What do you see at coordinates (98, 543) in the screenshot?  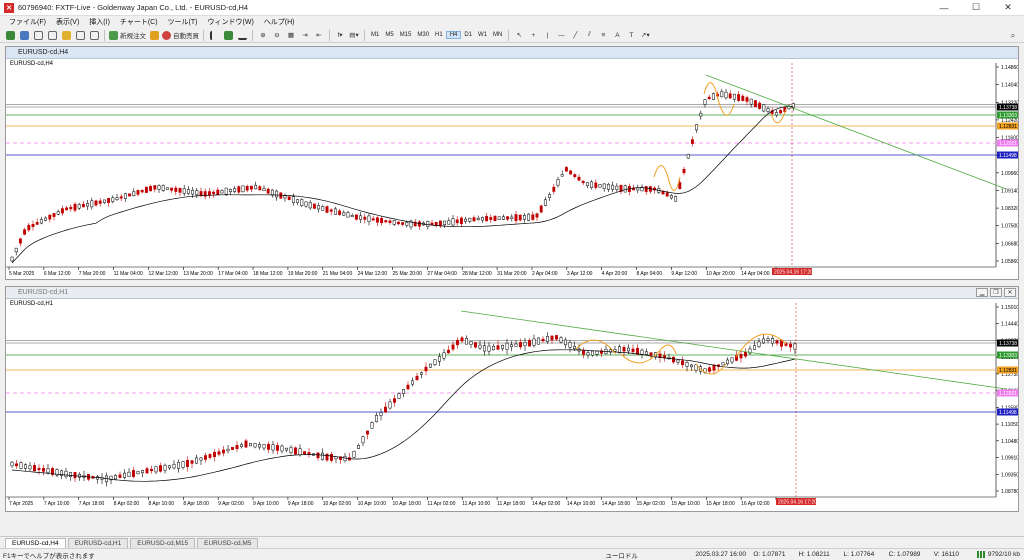 I see `tab-eurusd-h1: EURUSD-cd,H1` at bounding box center [98, 543].